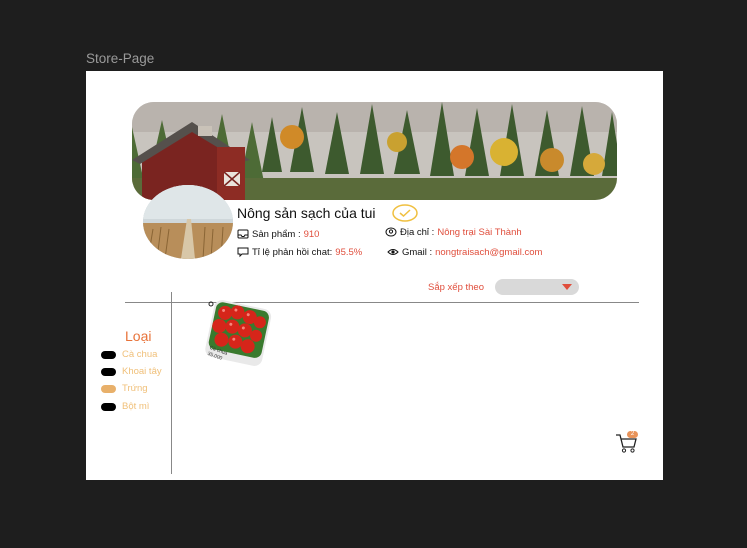 The height and width of the screenshot is (548, 747). What do you see at coordinates (140, 354) in the screenshot?
I see `category-label: Cà chua` at bounding box center [140, 354].